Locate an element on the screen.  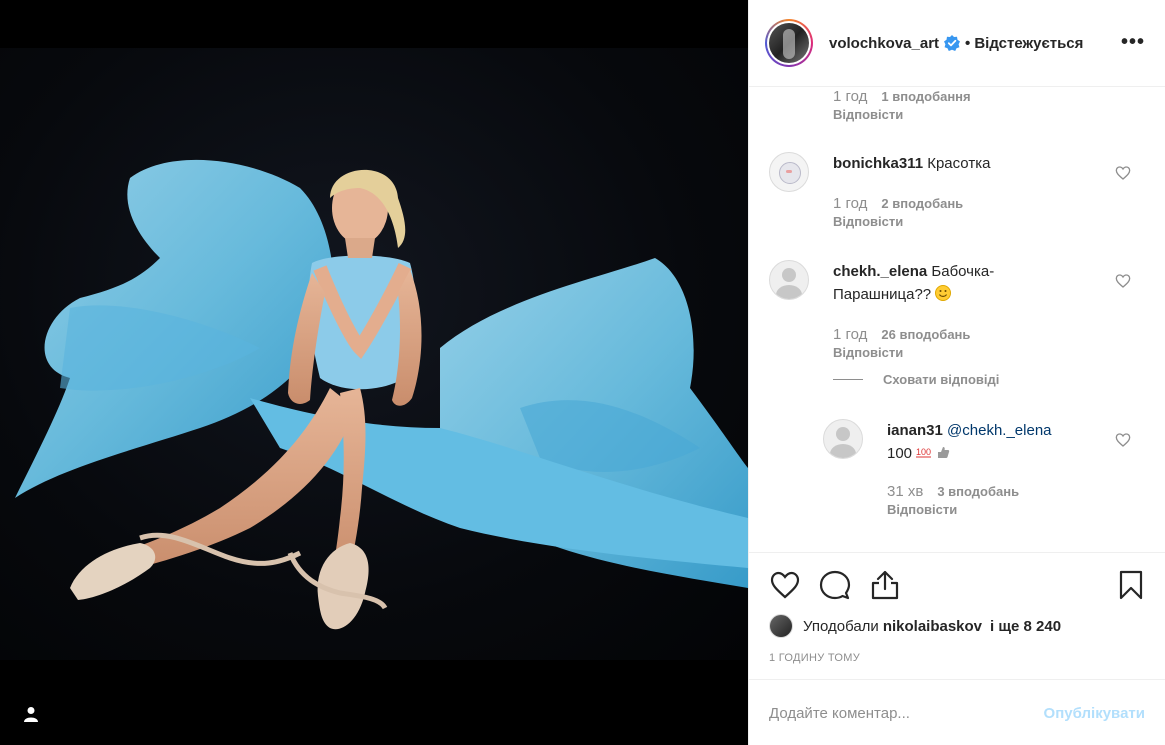
liked-by-summary: Уподобали nikolaibaskov і ще 8 240 is located at coordinates (917, 626).